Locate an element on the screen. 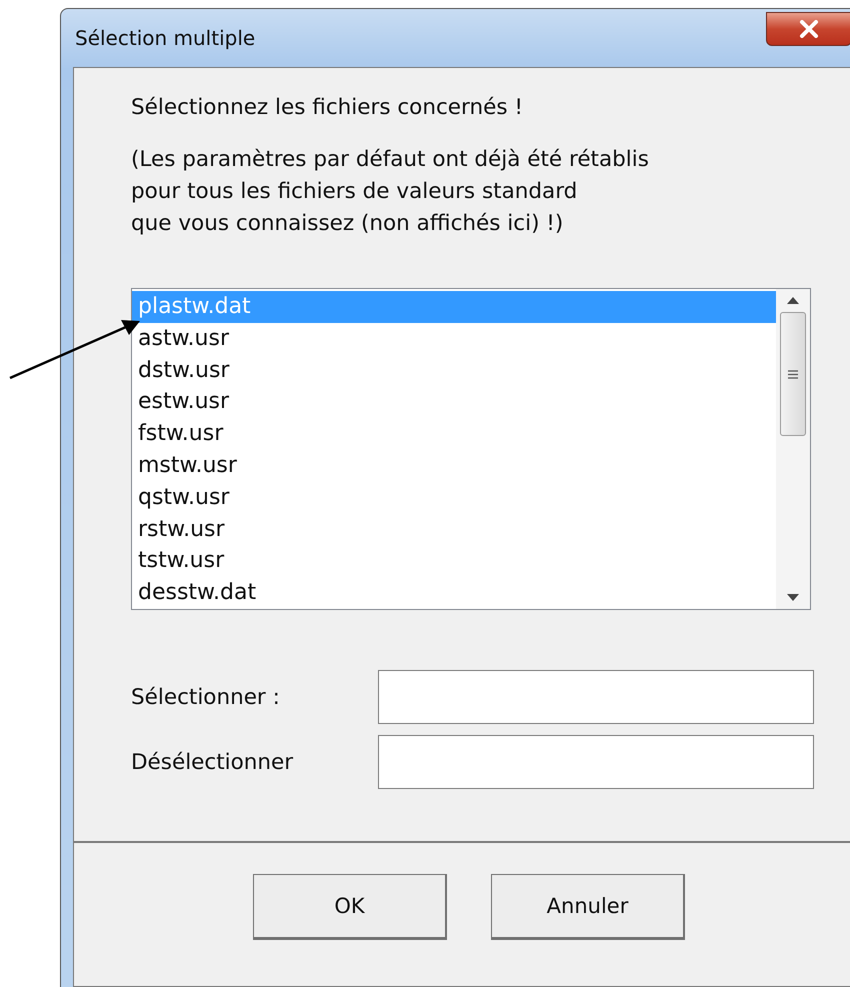 The image size is (850, 987). scroll-down-icon is located at coordinates (793, 597).